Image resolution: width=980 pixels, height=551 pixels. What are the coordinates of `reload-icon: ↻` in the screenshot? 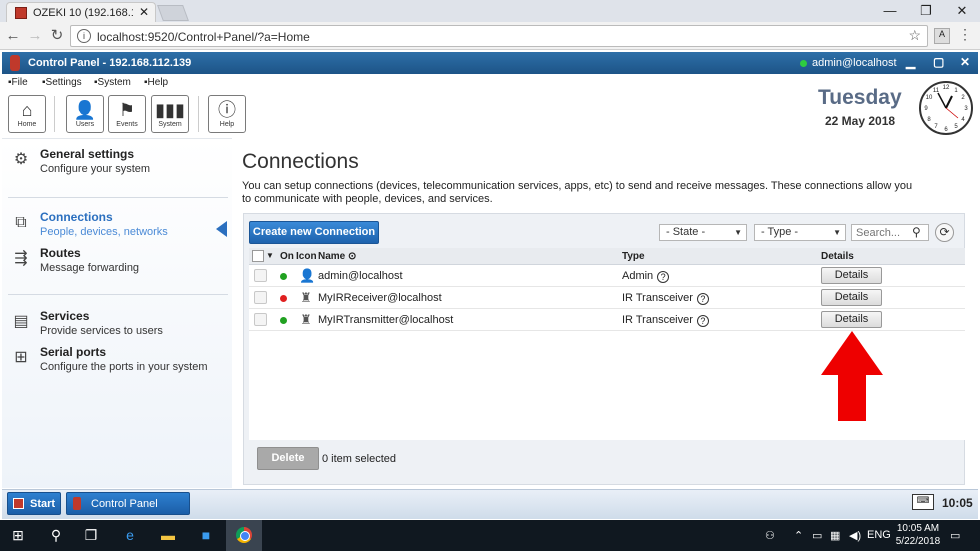 It's located at (57, 36).